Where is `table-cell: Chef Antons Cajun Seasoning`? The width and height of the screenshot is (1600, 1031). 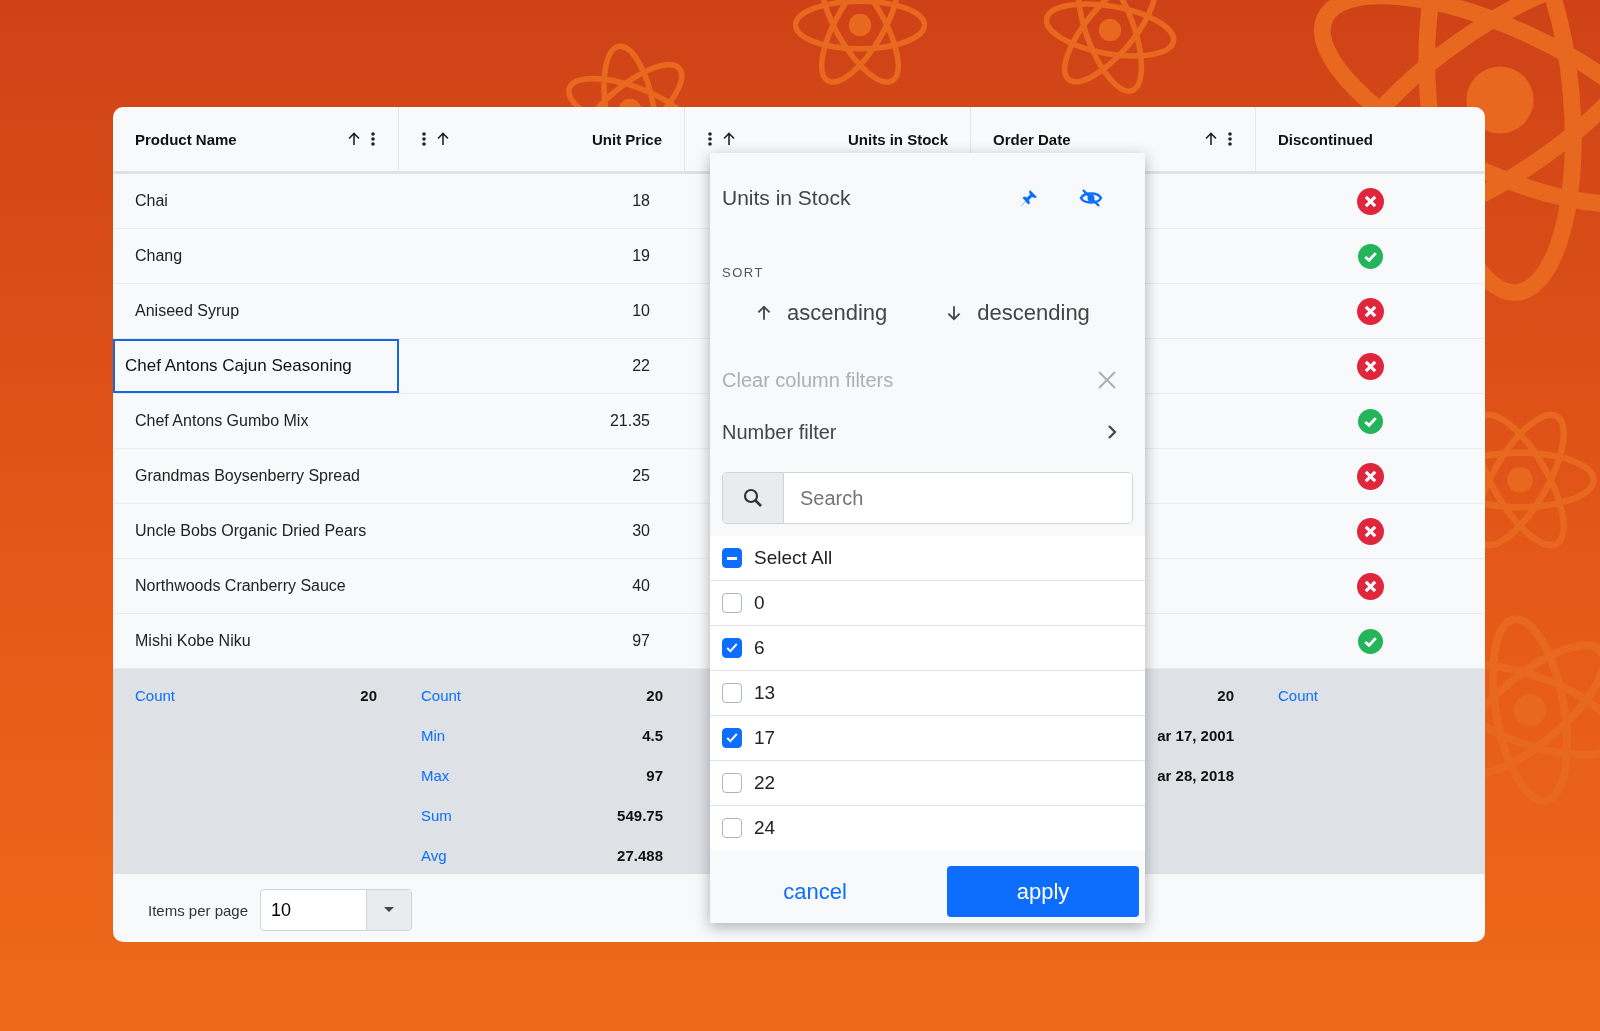 table-cell: Chef Antons Cajun Seasoning is located at coordinates (256, 366).